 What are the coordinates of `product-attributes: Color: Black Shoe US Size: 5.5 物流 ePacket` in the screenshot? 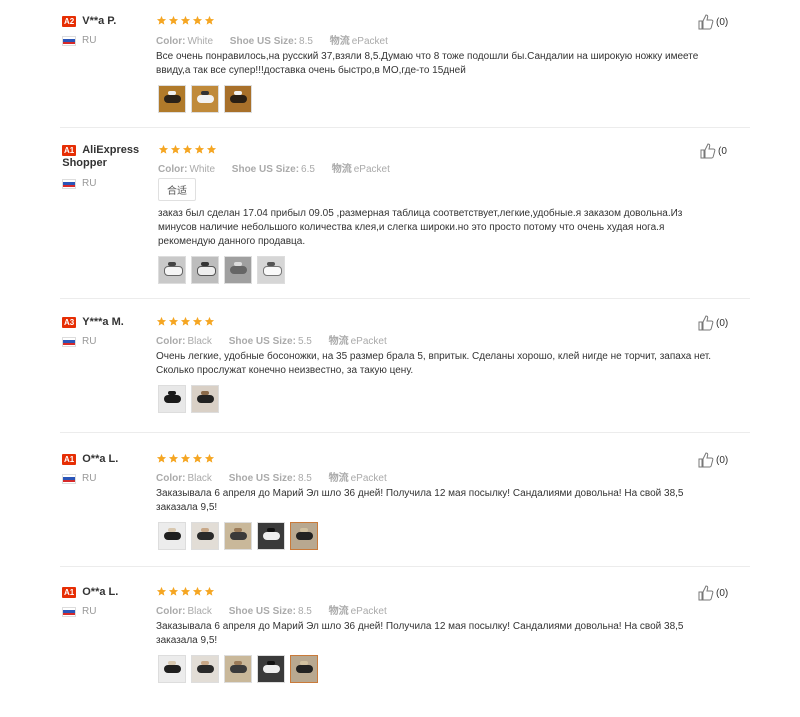 It's located at (278, 339).